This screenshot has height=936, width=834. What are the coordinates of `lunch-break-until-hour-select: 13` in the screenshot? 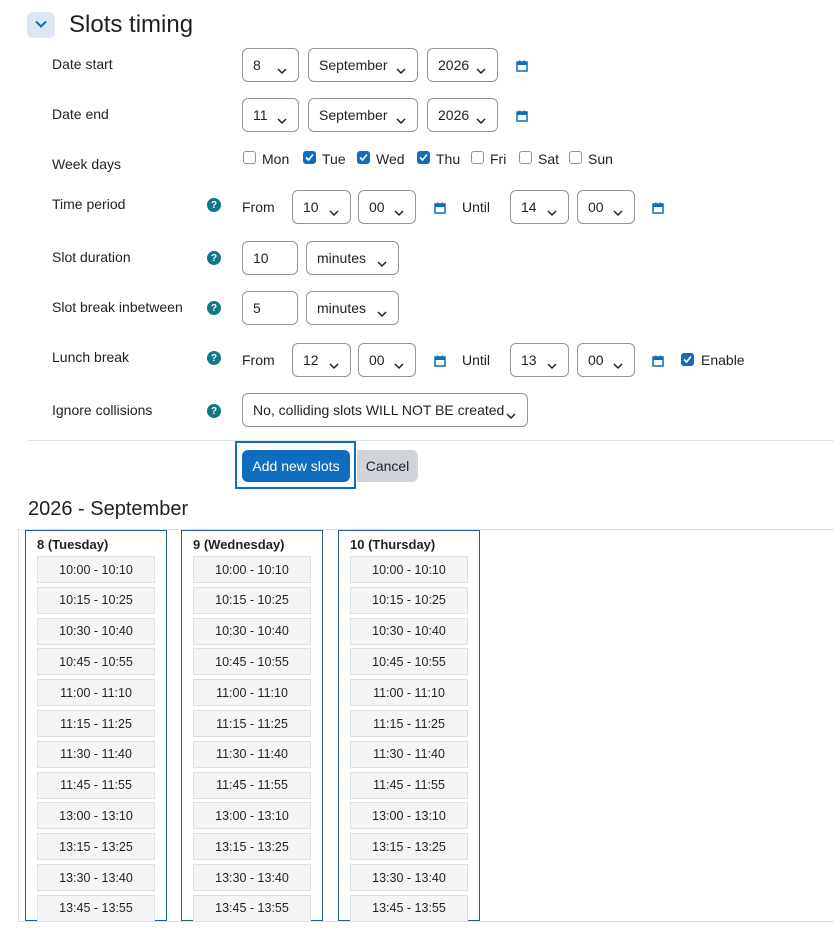 It's located at (539, 360).